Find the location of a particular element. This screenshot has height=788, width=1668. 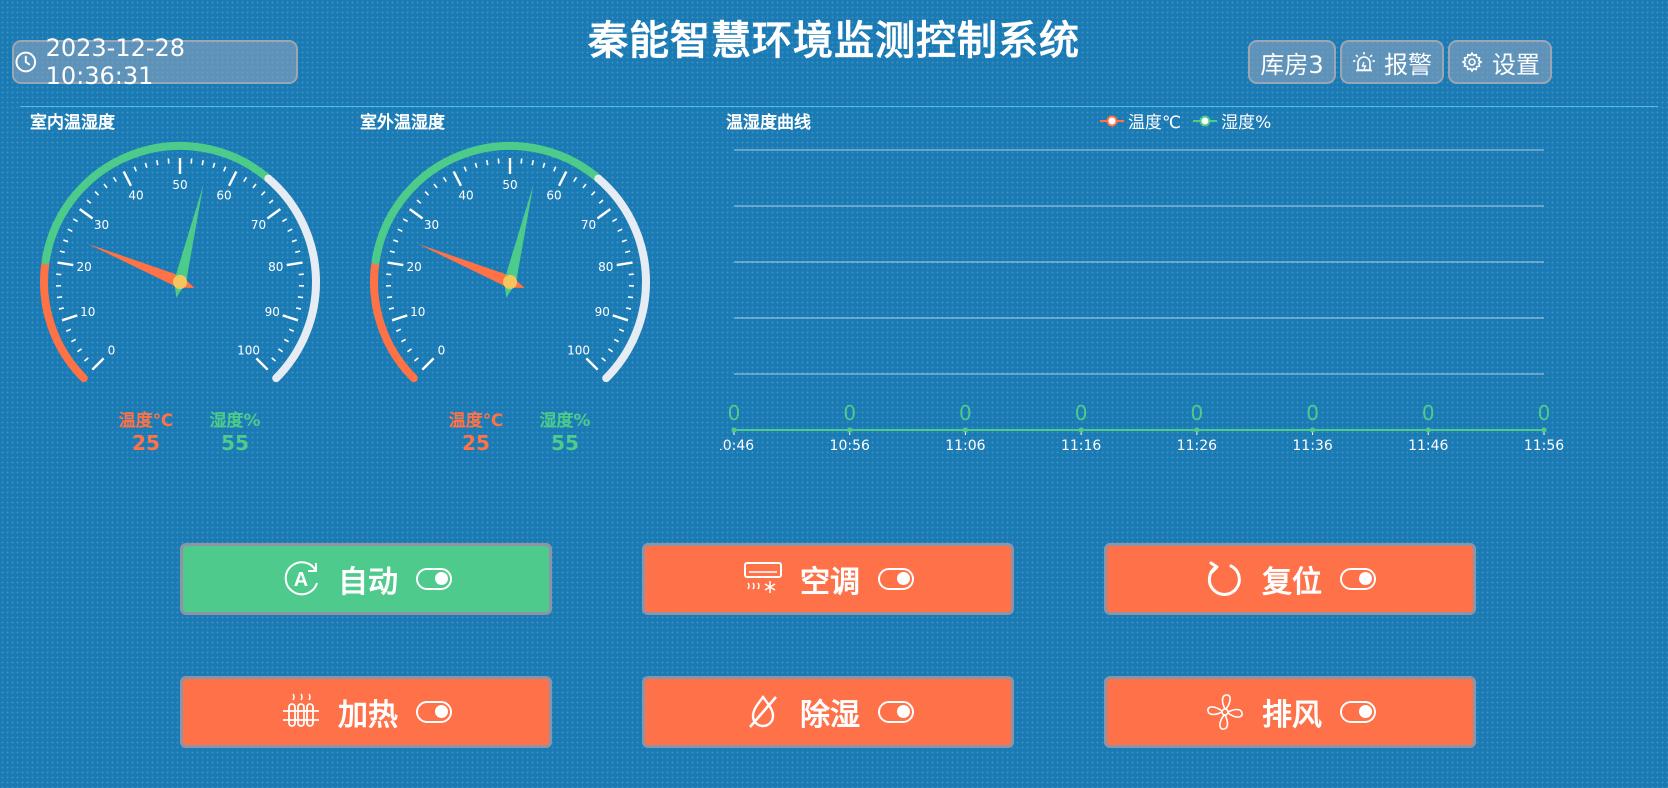

legend-temperature: 温度℃ is located at coordinates (1140, 120).